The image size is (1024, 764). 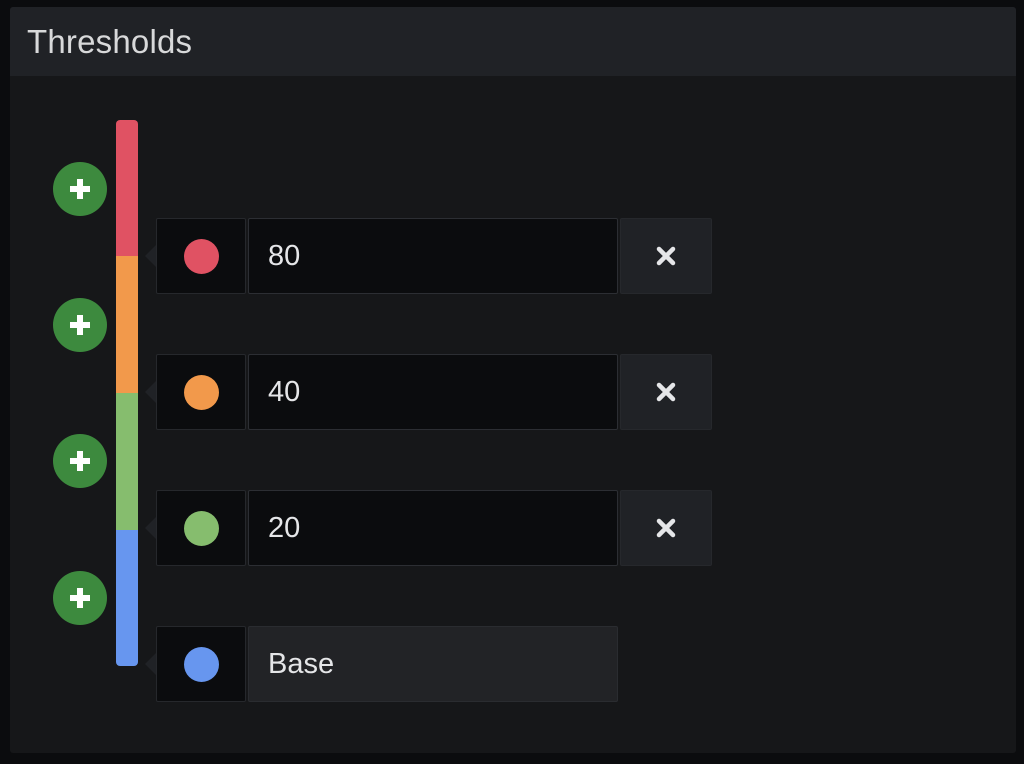 What do you see at coordinates (127, 324) in the screenshot?
I see `color-bar-segment-orange` at bounding box center [127, 324].